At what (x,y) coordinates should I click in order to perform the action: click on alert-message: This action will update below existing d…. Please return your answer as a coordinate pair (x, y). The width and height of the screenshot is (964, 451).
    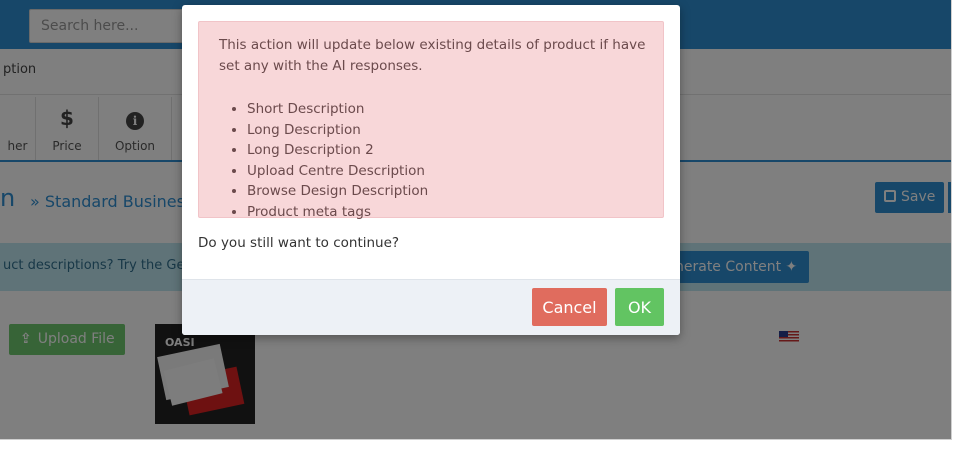
    Looking at the image, I should click on (432, 55).